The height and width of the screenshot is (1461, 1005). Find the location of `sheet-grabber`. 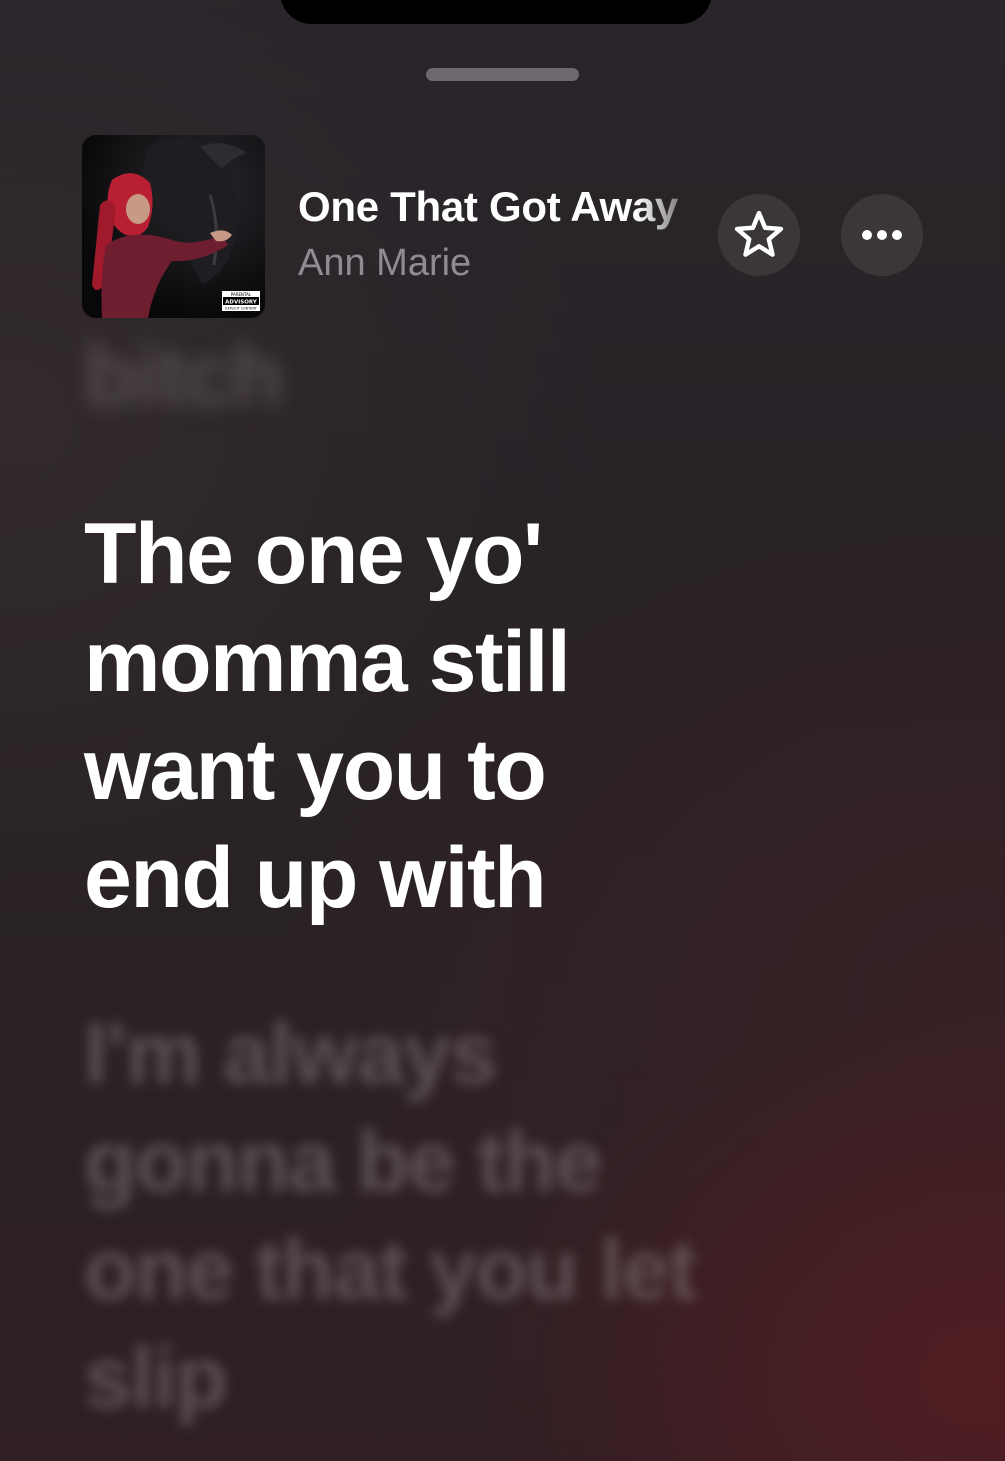

sheet-grabber is located at coordinates (502, 74).